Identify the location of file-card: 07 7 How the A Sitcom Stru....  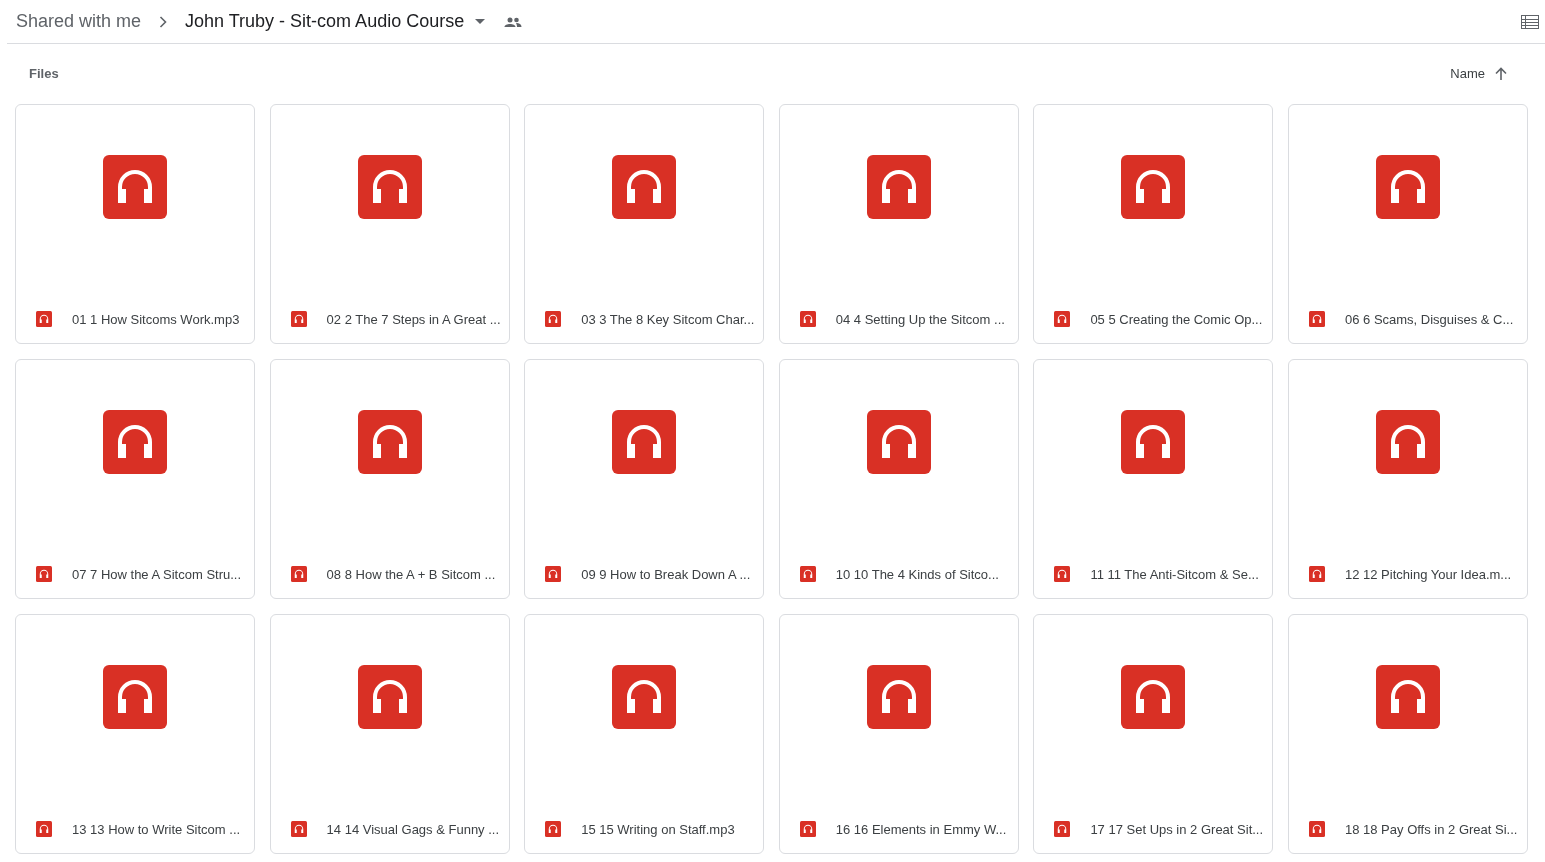
(135, 479).